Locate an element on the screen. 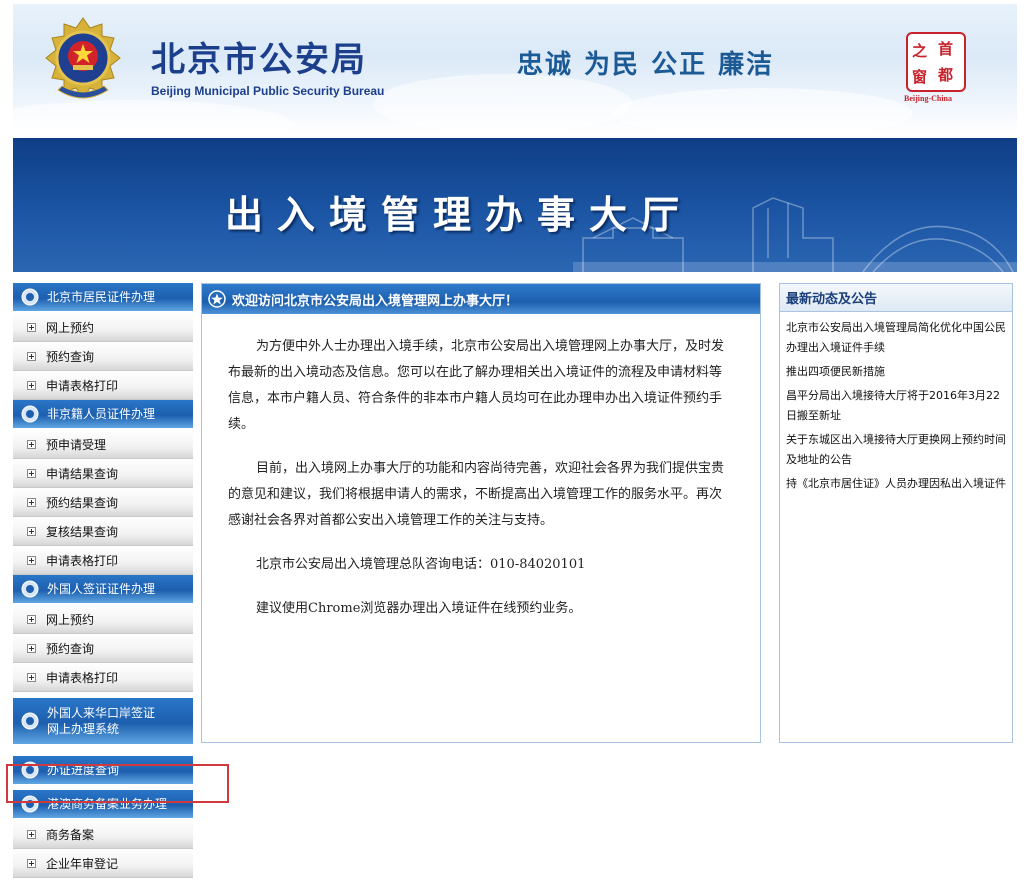 The image size is (1036, 895). news-item-link: 关于东城区出入境接待大厅更换网上预约时间及地址的公告 is located at coordinates (896, 450).